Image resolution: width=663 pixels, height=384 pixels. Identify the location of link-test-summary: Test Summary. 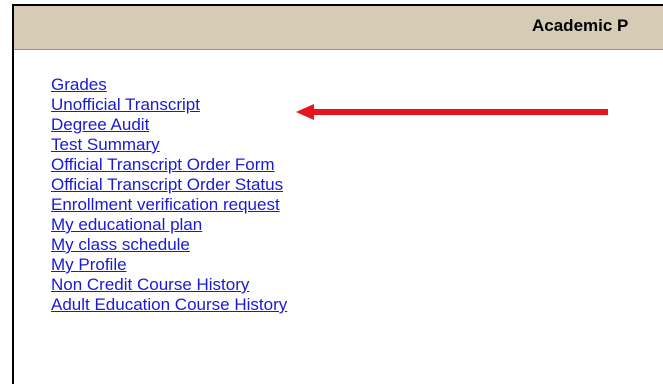
(105, 144).